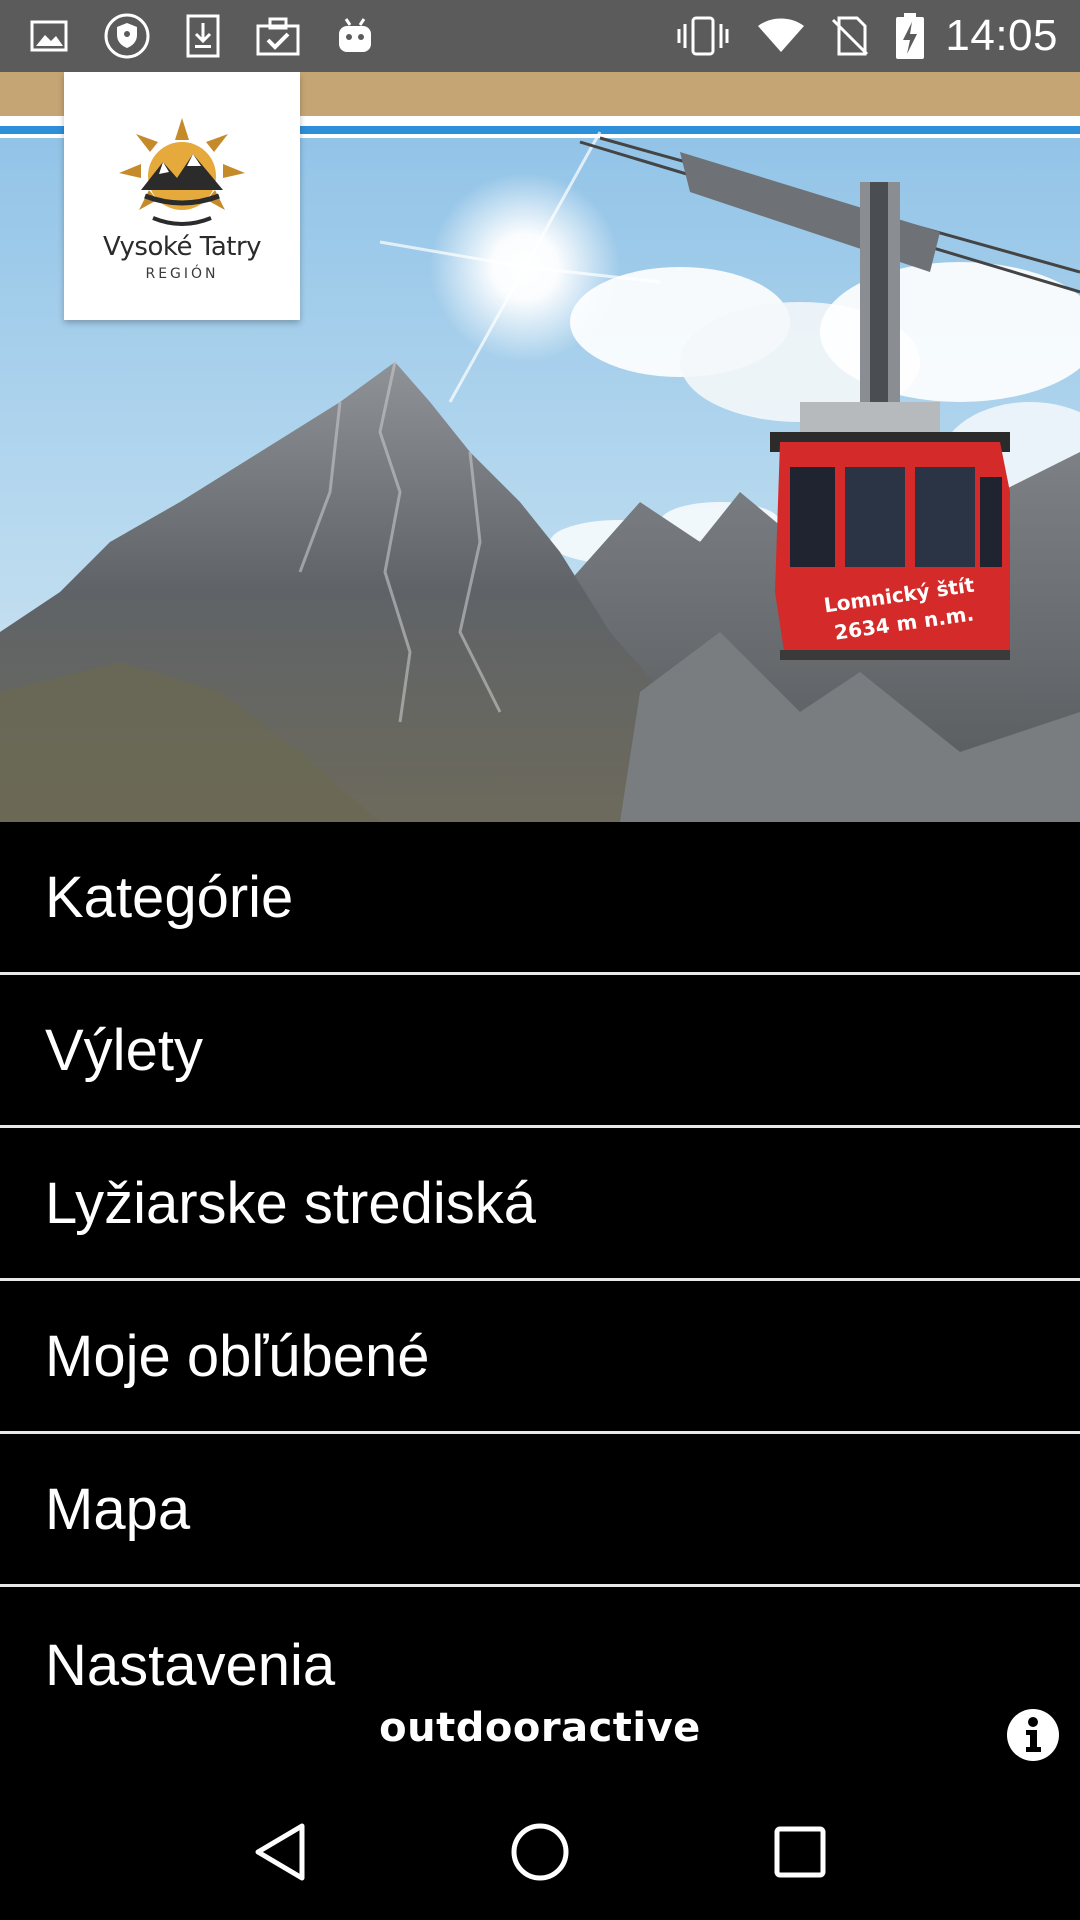  What do you see at coordinates (127, 36) in the screenshot?
I see `shield-icon` at bounding box center [127, 36].